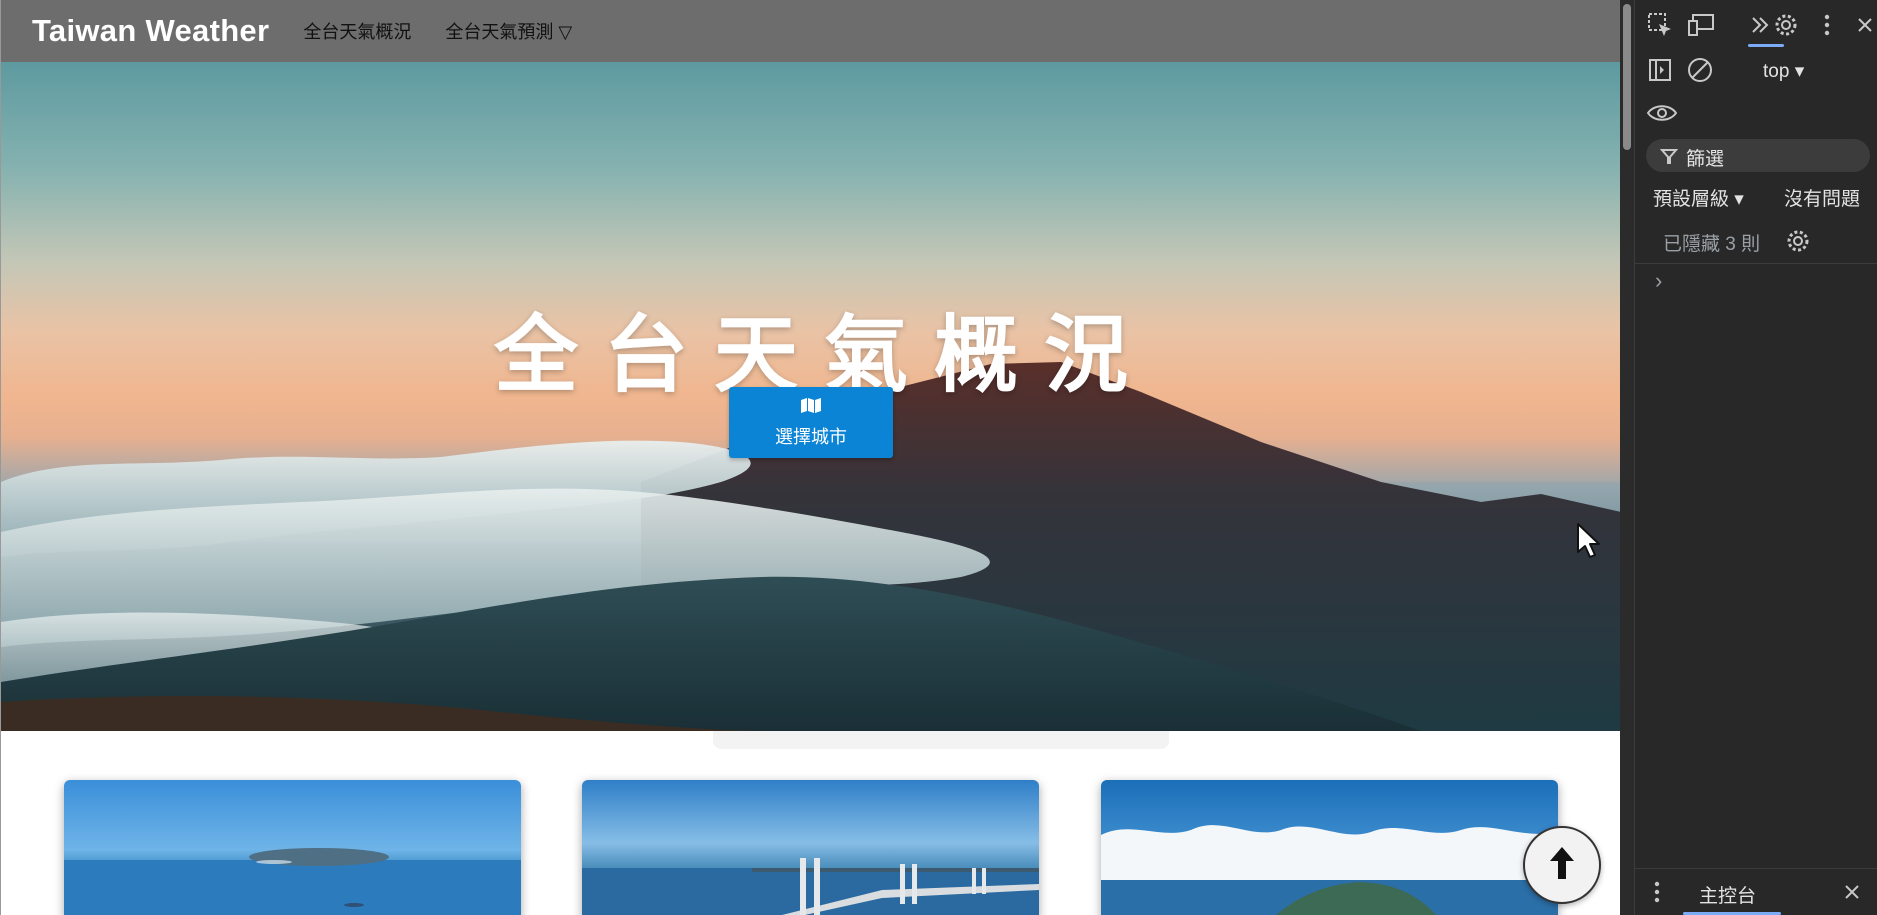  I want to click on video-progress-bar, so click(941, 740).